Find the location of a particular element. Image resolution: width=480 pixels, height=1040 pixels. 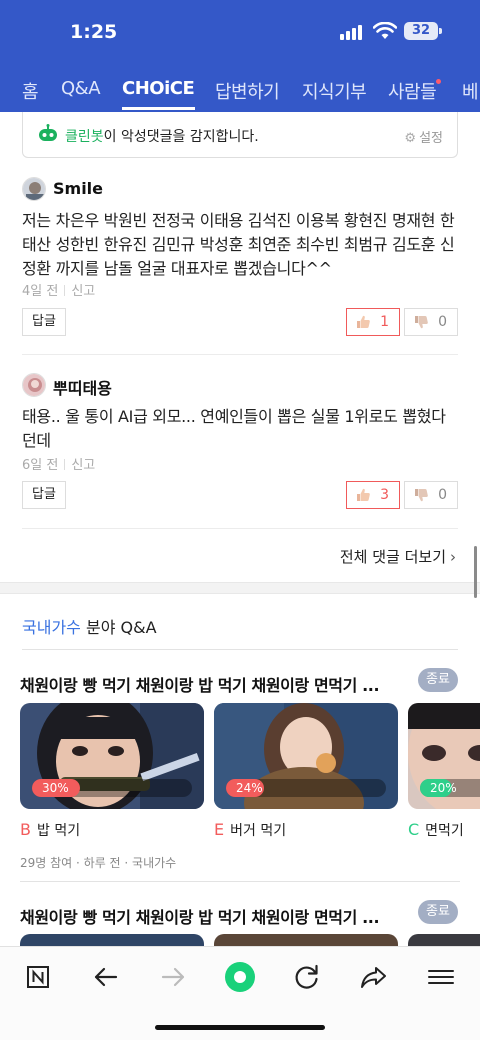

comment-meta: 4일 전 신고 is located at coordinates (58, 289).